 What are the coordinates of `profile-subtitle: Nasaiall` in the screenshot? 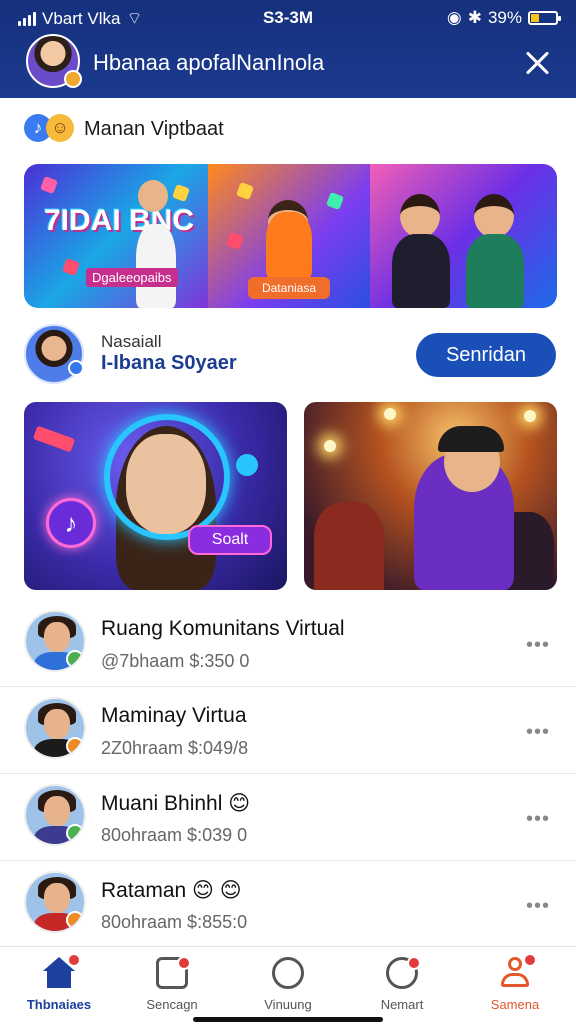 It's located at (131, 341).